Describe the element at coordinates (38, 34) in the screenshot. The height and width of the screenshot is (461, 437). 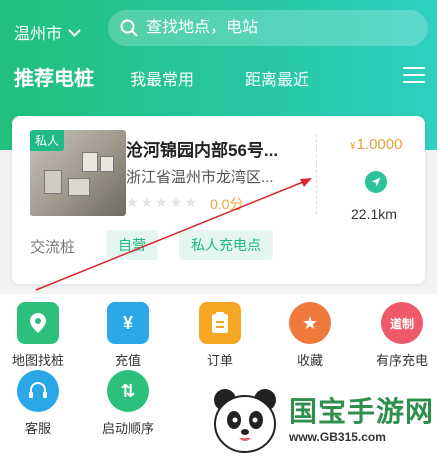
I see `city-label: 温州市` at that location.